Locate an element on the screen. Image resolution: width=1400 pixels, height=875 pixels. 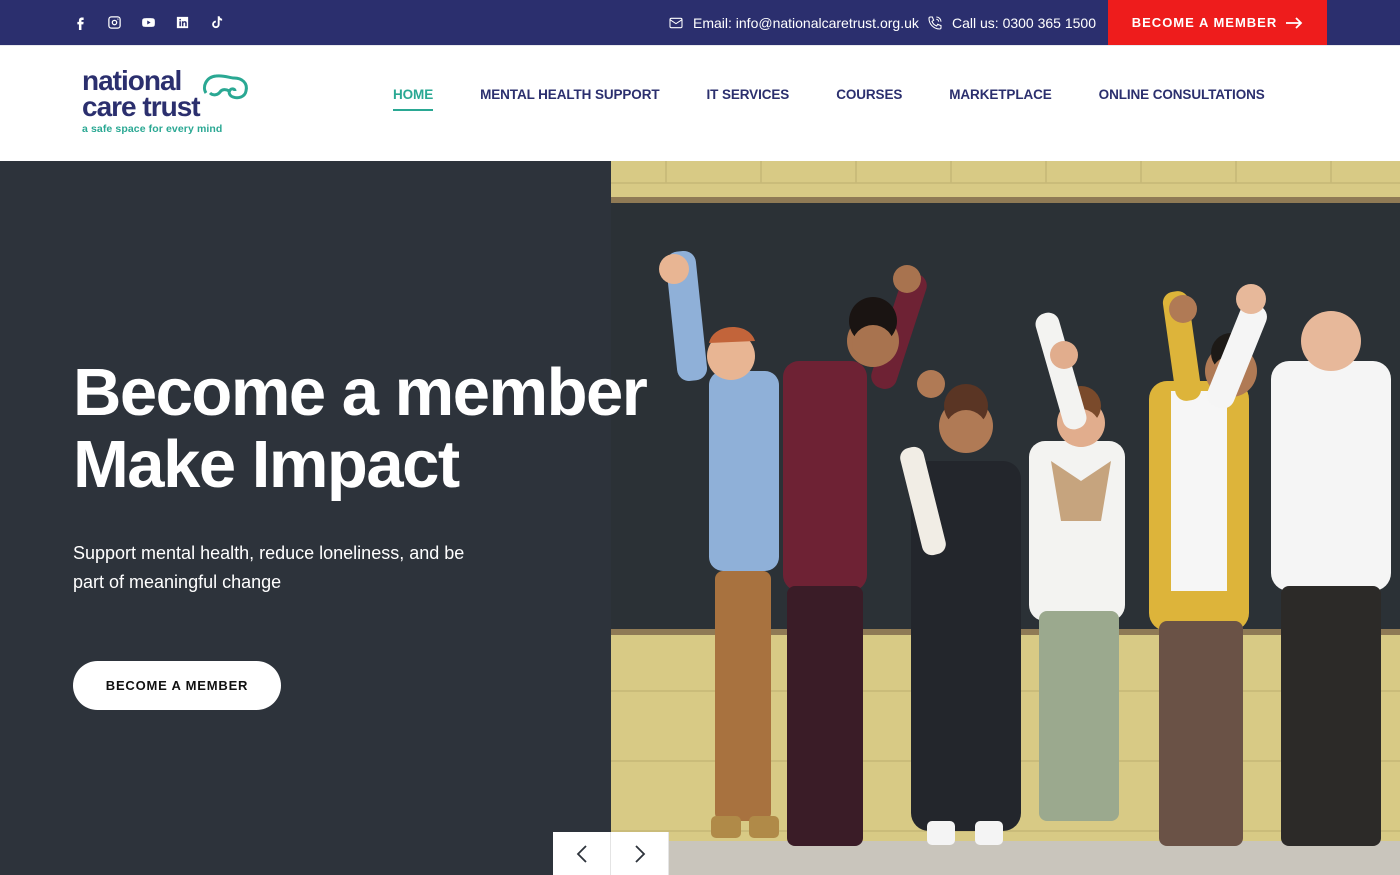
slider-next-button is located at coordinates (640, 853).